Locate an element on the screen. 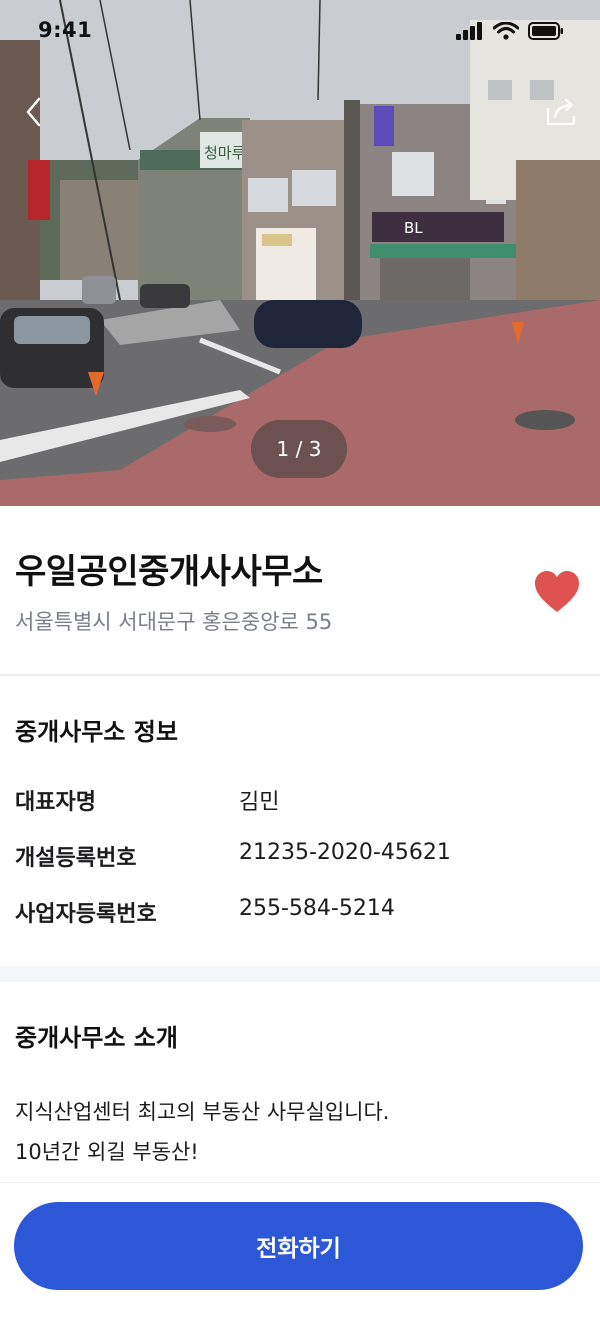  share-icon is located at coordinates (561, 112).